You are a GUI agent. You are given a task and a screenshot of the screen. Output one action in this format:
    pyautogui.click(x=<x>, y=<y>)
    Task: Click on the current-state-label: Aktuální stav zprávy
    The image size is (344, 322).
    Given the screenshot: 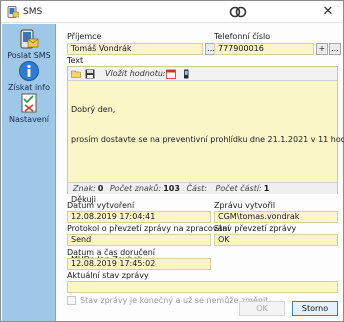 What is the action you would take?
    pyautogui.click(x=108, y=275)
    